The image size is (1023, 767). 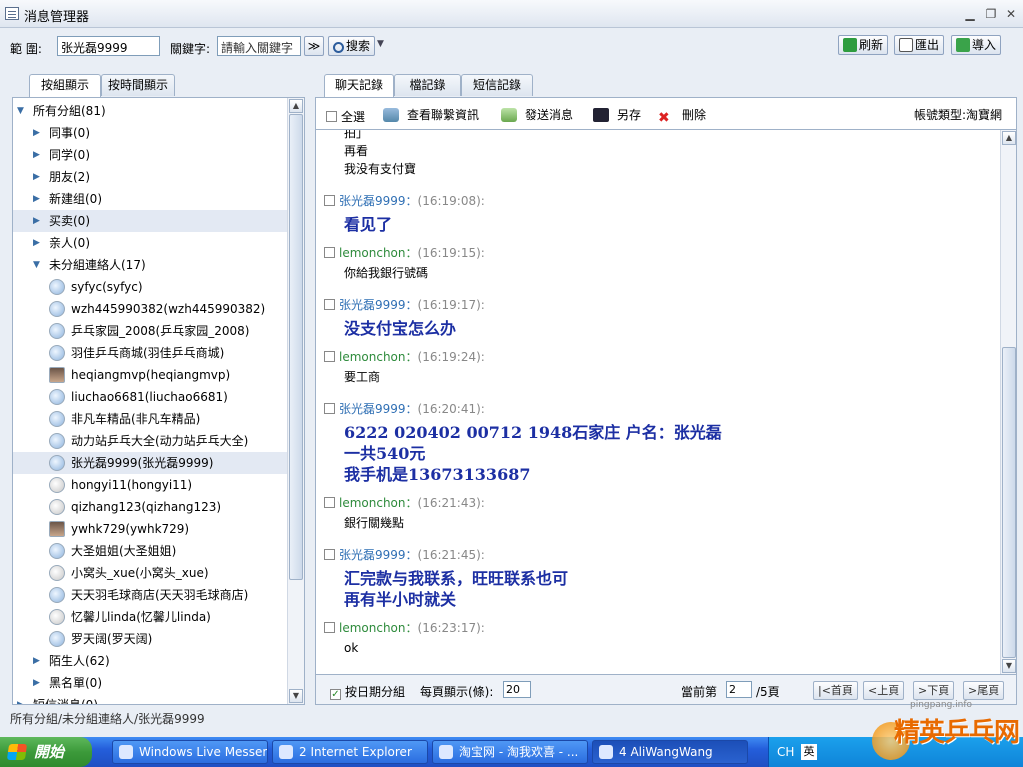 I want to click on tree-scrollbar: ▲ ▼, so click(x=295, y=401).